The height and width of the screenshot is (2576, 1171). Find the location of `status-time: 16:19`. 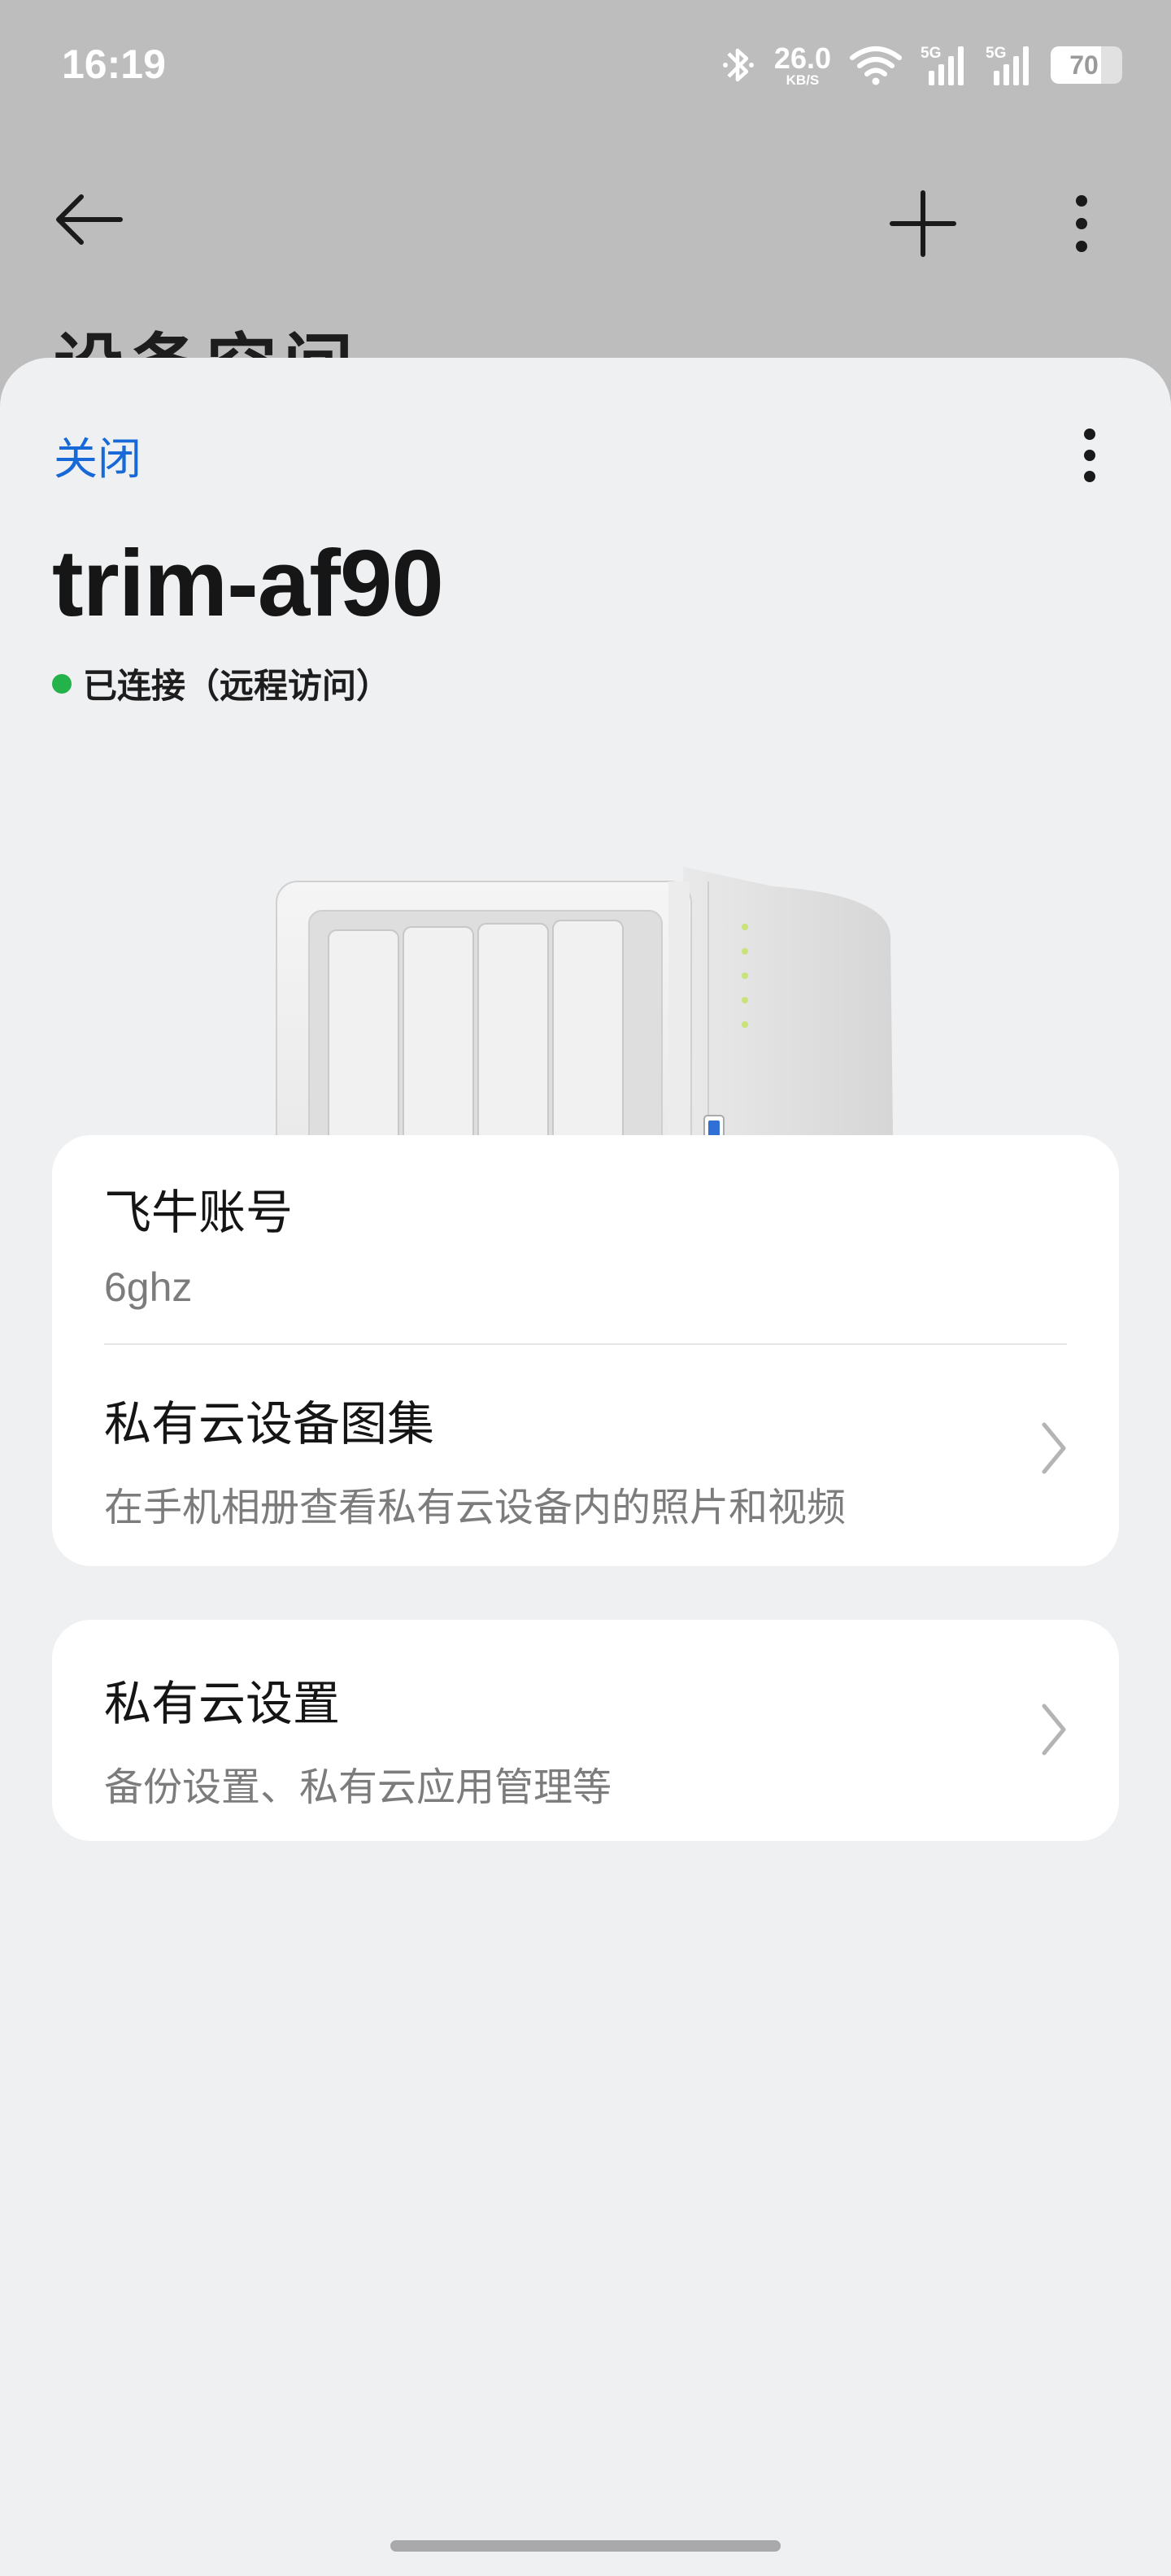

status-time: 16:19 is located at coordinates (114, 64).